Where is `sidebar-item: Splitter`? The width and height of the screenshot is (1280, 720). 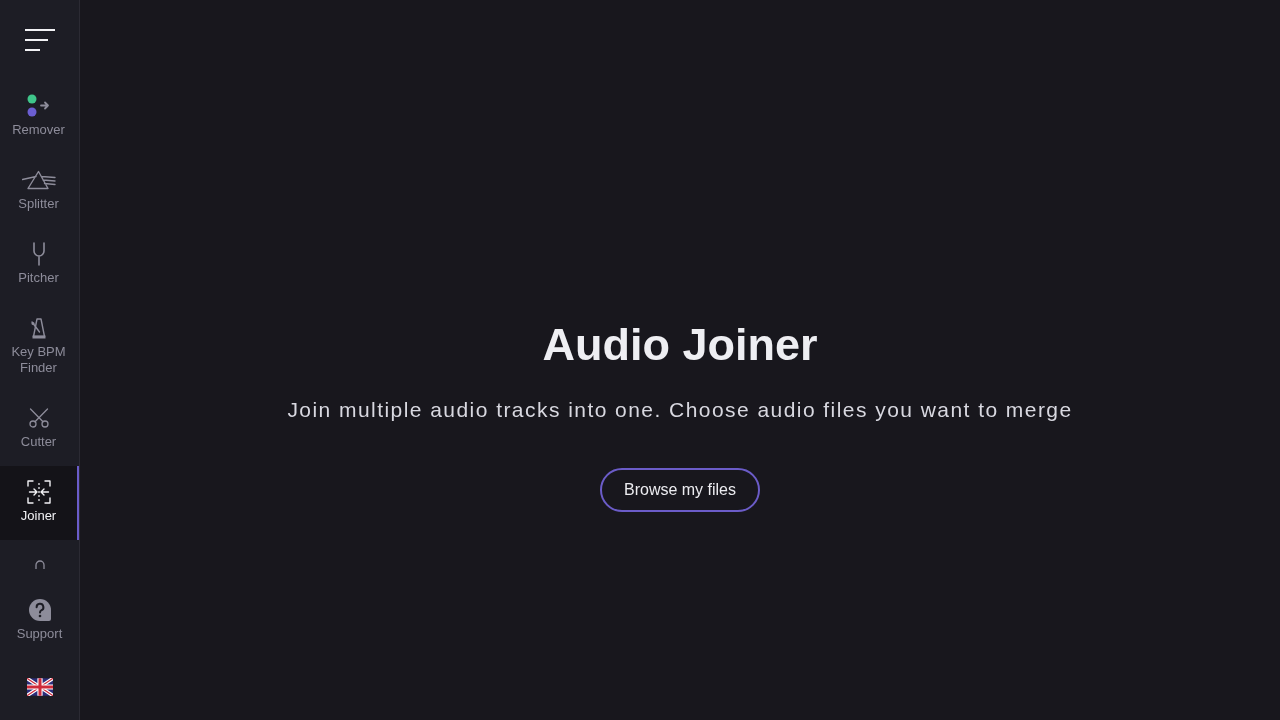 sidebar-item: Splitter is located at coordinates (39, 191).